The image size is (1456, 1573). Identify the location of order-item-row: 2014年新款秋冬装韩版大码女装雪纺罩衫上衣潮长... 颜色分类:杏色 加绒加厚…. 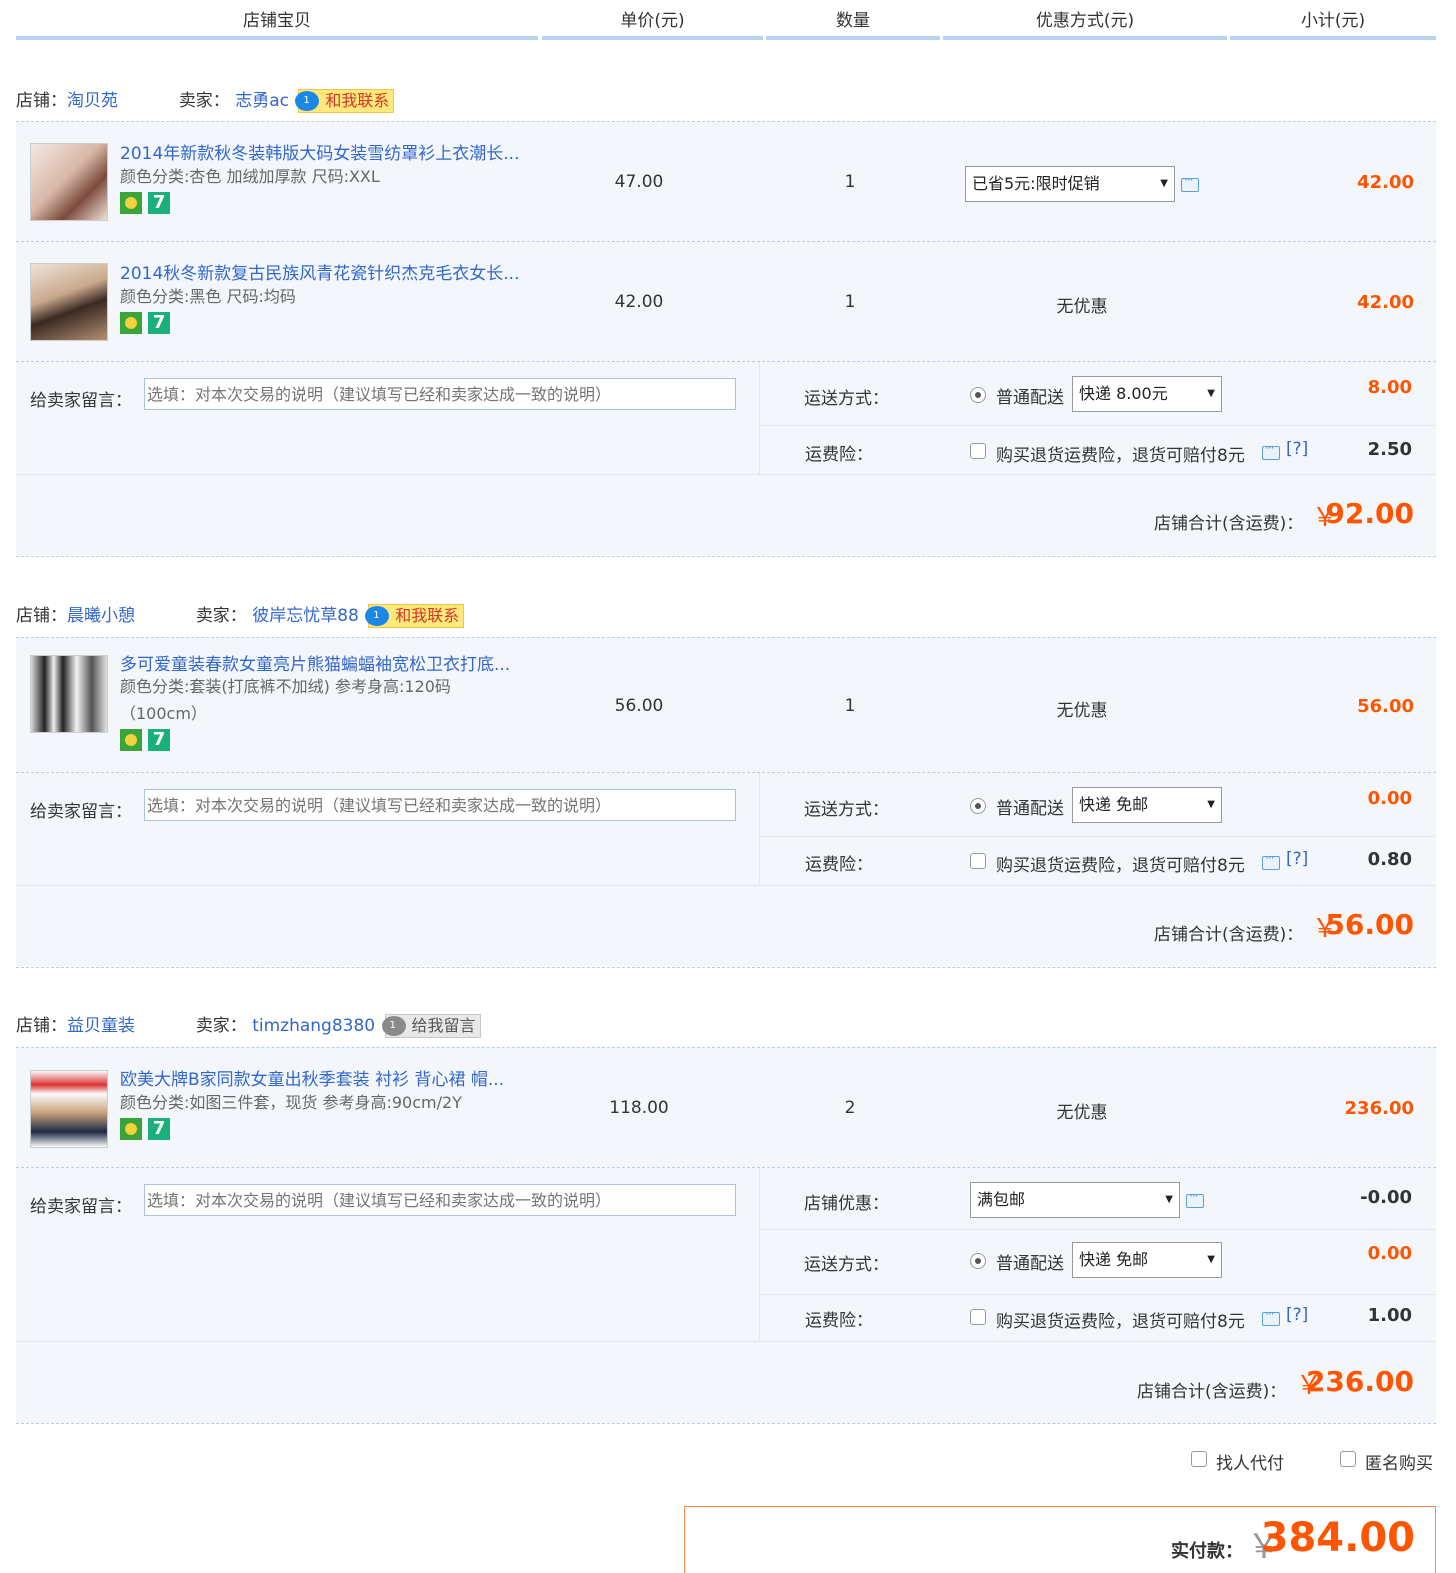
(726, 181).